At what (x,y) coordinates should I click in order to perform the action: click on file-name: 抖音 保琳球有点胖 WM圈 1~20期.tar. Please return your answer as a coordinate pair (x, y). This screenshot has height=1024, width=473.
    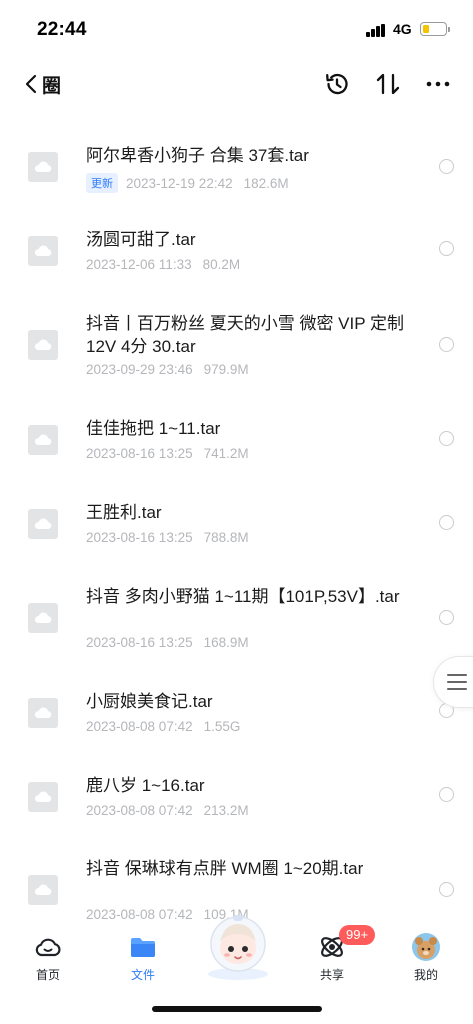
    Looking at the image, I should click on (225, 868).